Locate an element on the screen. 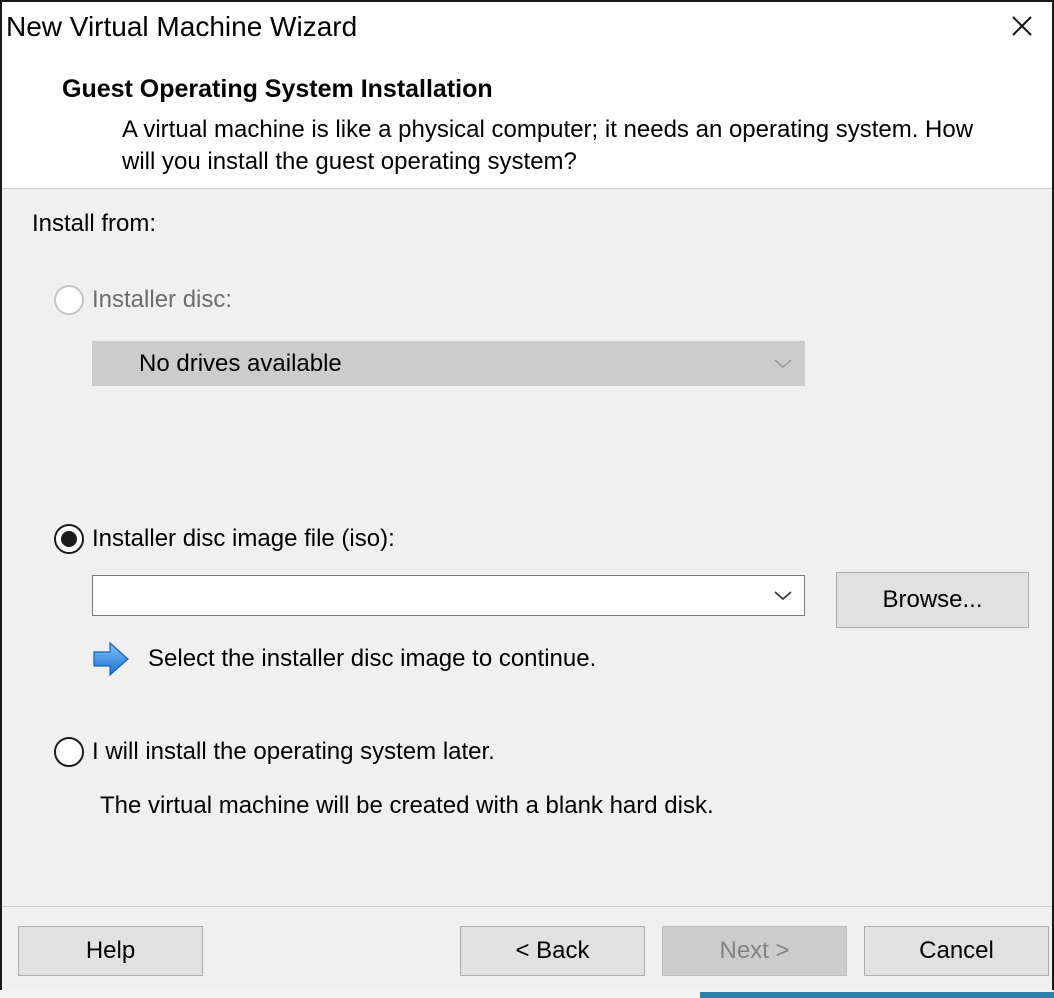  help-button: Help is located at coordinates (110, 951).